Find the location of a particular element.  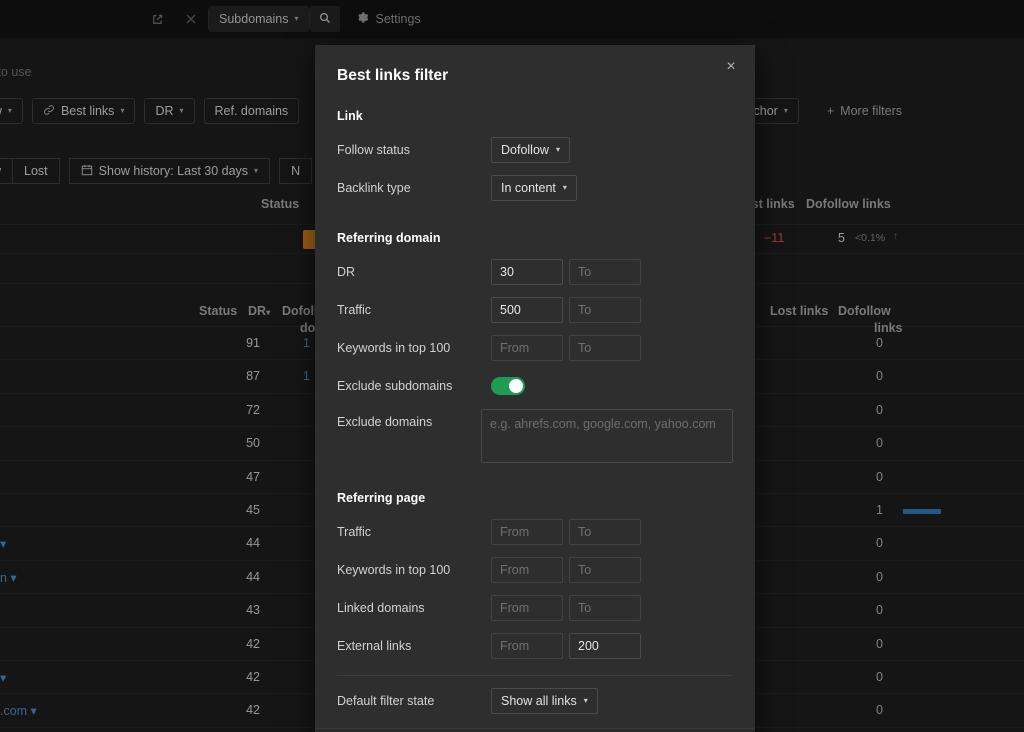

rd-dr-label: DR is located at coordinates (346, 272).